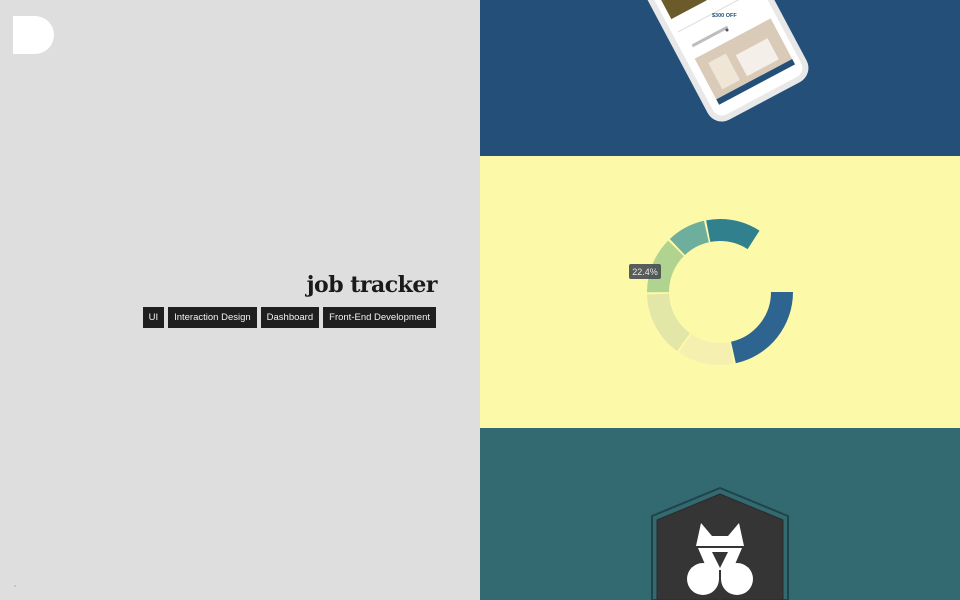 The width and height of the screenshot is (960, 600). I want to click on tag-dashboard: Dashboard, so click(290, 317).